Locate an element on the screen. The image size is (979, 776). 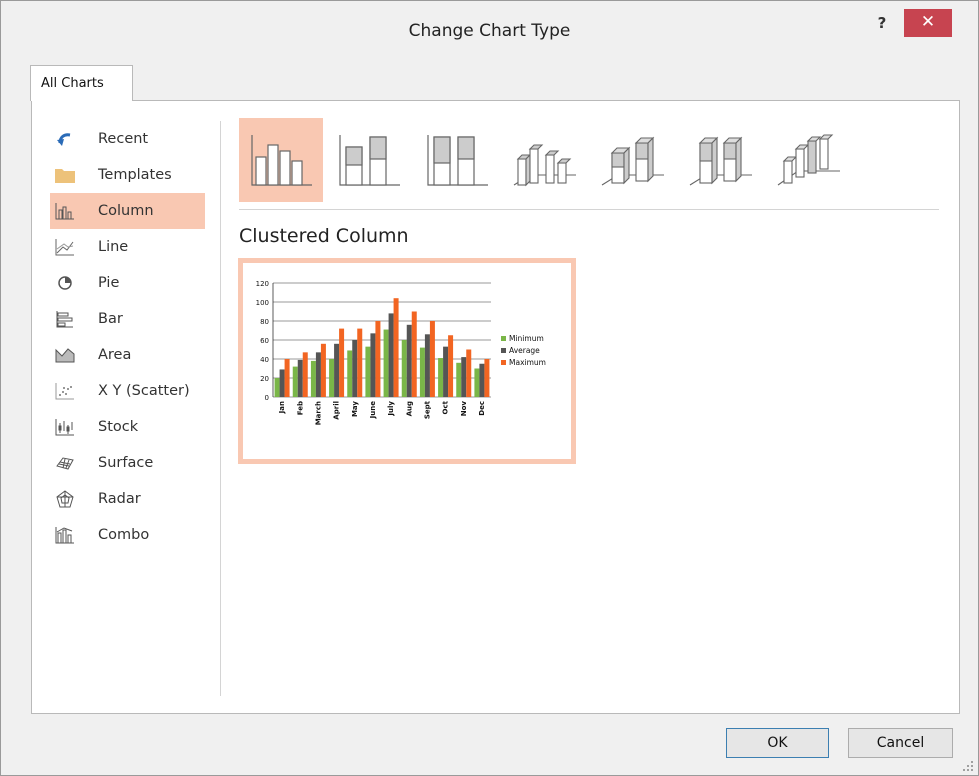
subtype-3d-100-stacked-column-button is located at coordinates (721, 160).